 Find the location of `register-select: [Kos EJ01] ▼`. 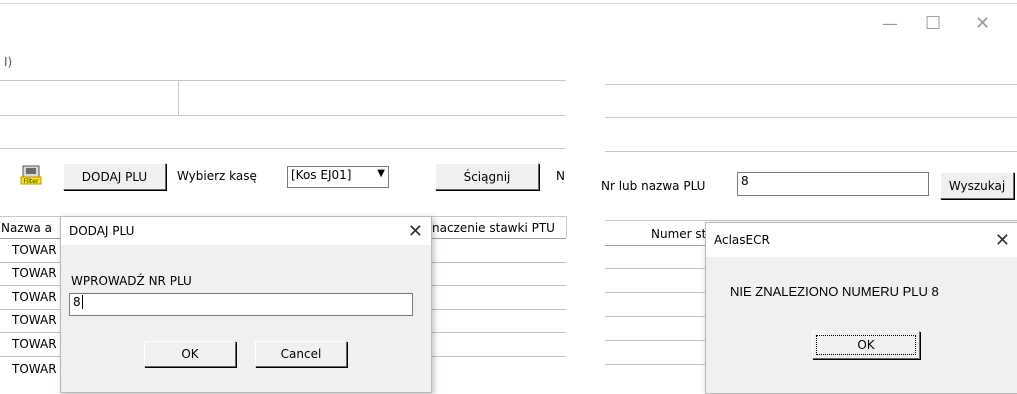

register-select: [Kos EJ01] ▼ is located at coordinates (338, 177).